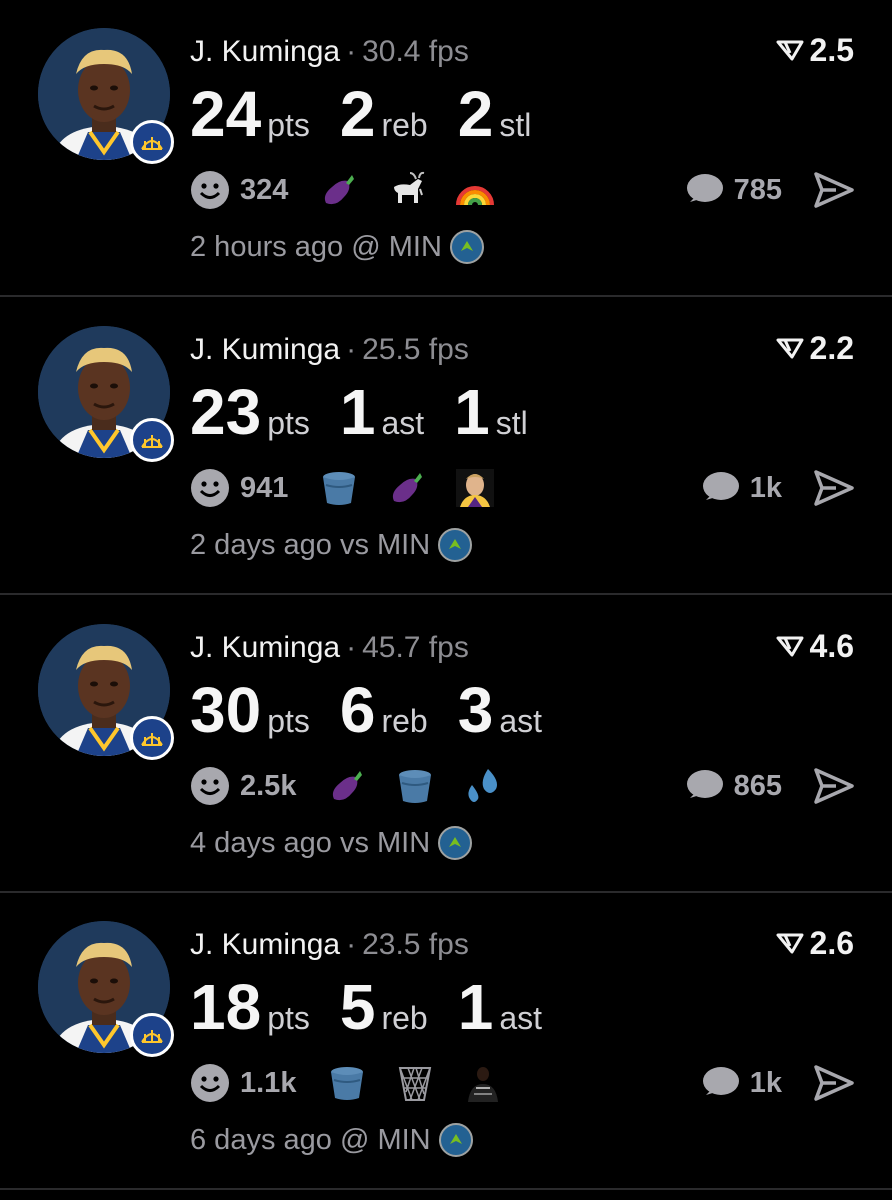  Describe the element at coordinates (475, 190) in the screenshot. I see `rainbow-icon` at that location.